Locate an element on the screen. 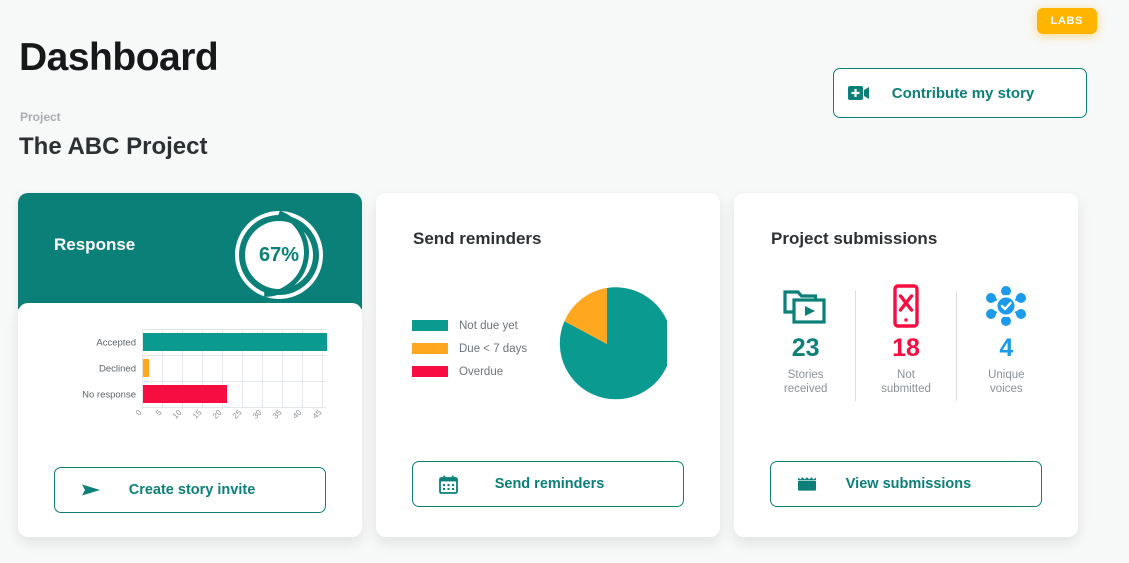  legend-swatch-overdue is located at coordinates (430, 371).